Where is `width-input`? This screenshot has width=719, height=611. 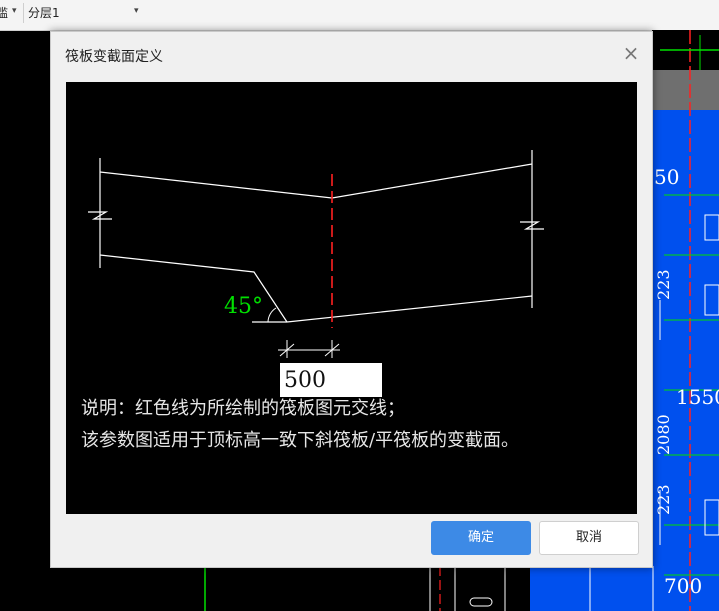 width-input is located at coordinates (331, 380).